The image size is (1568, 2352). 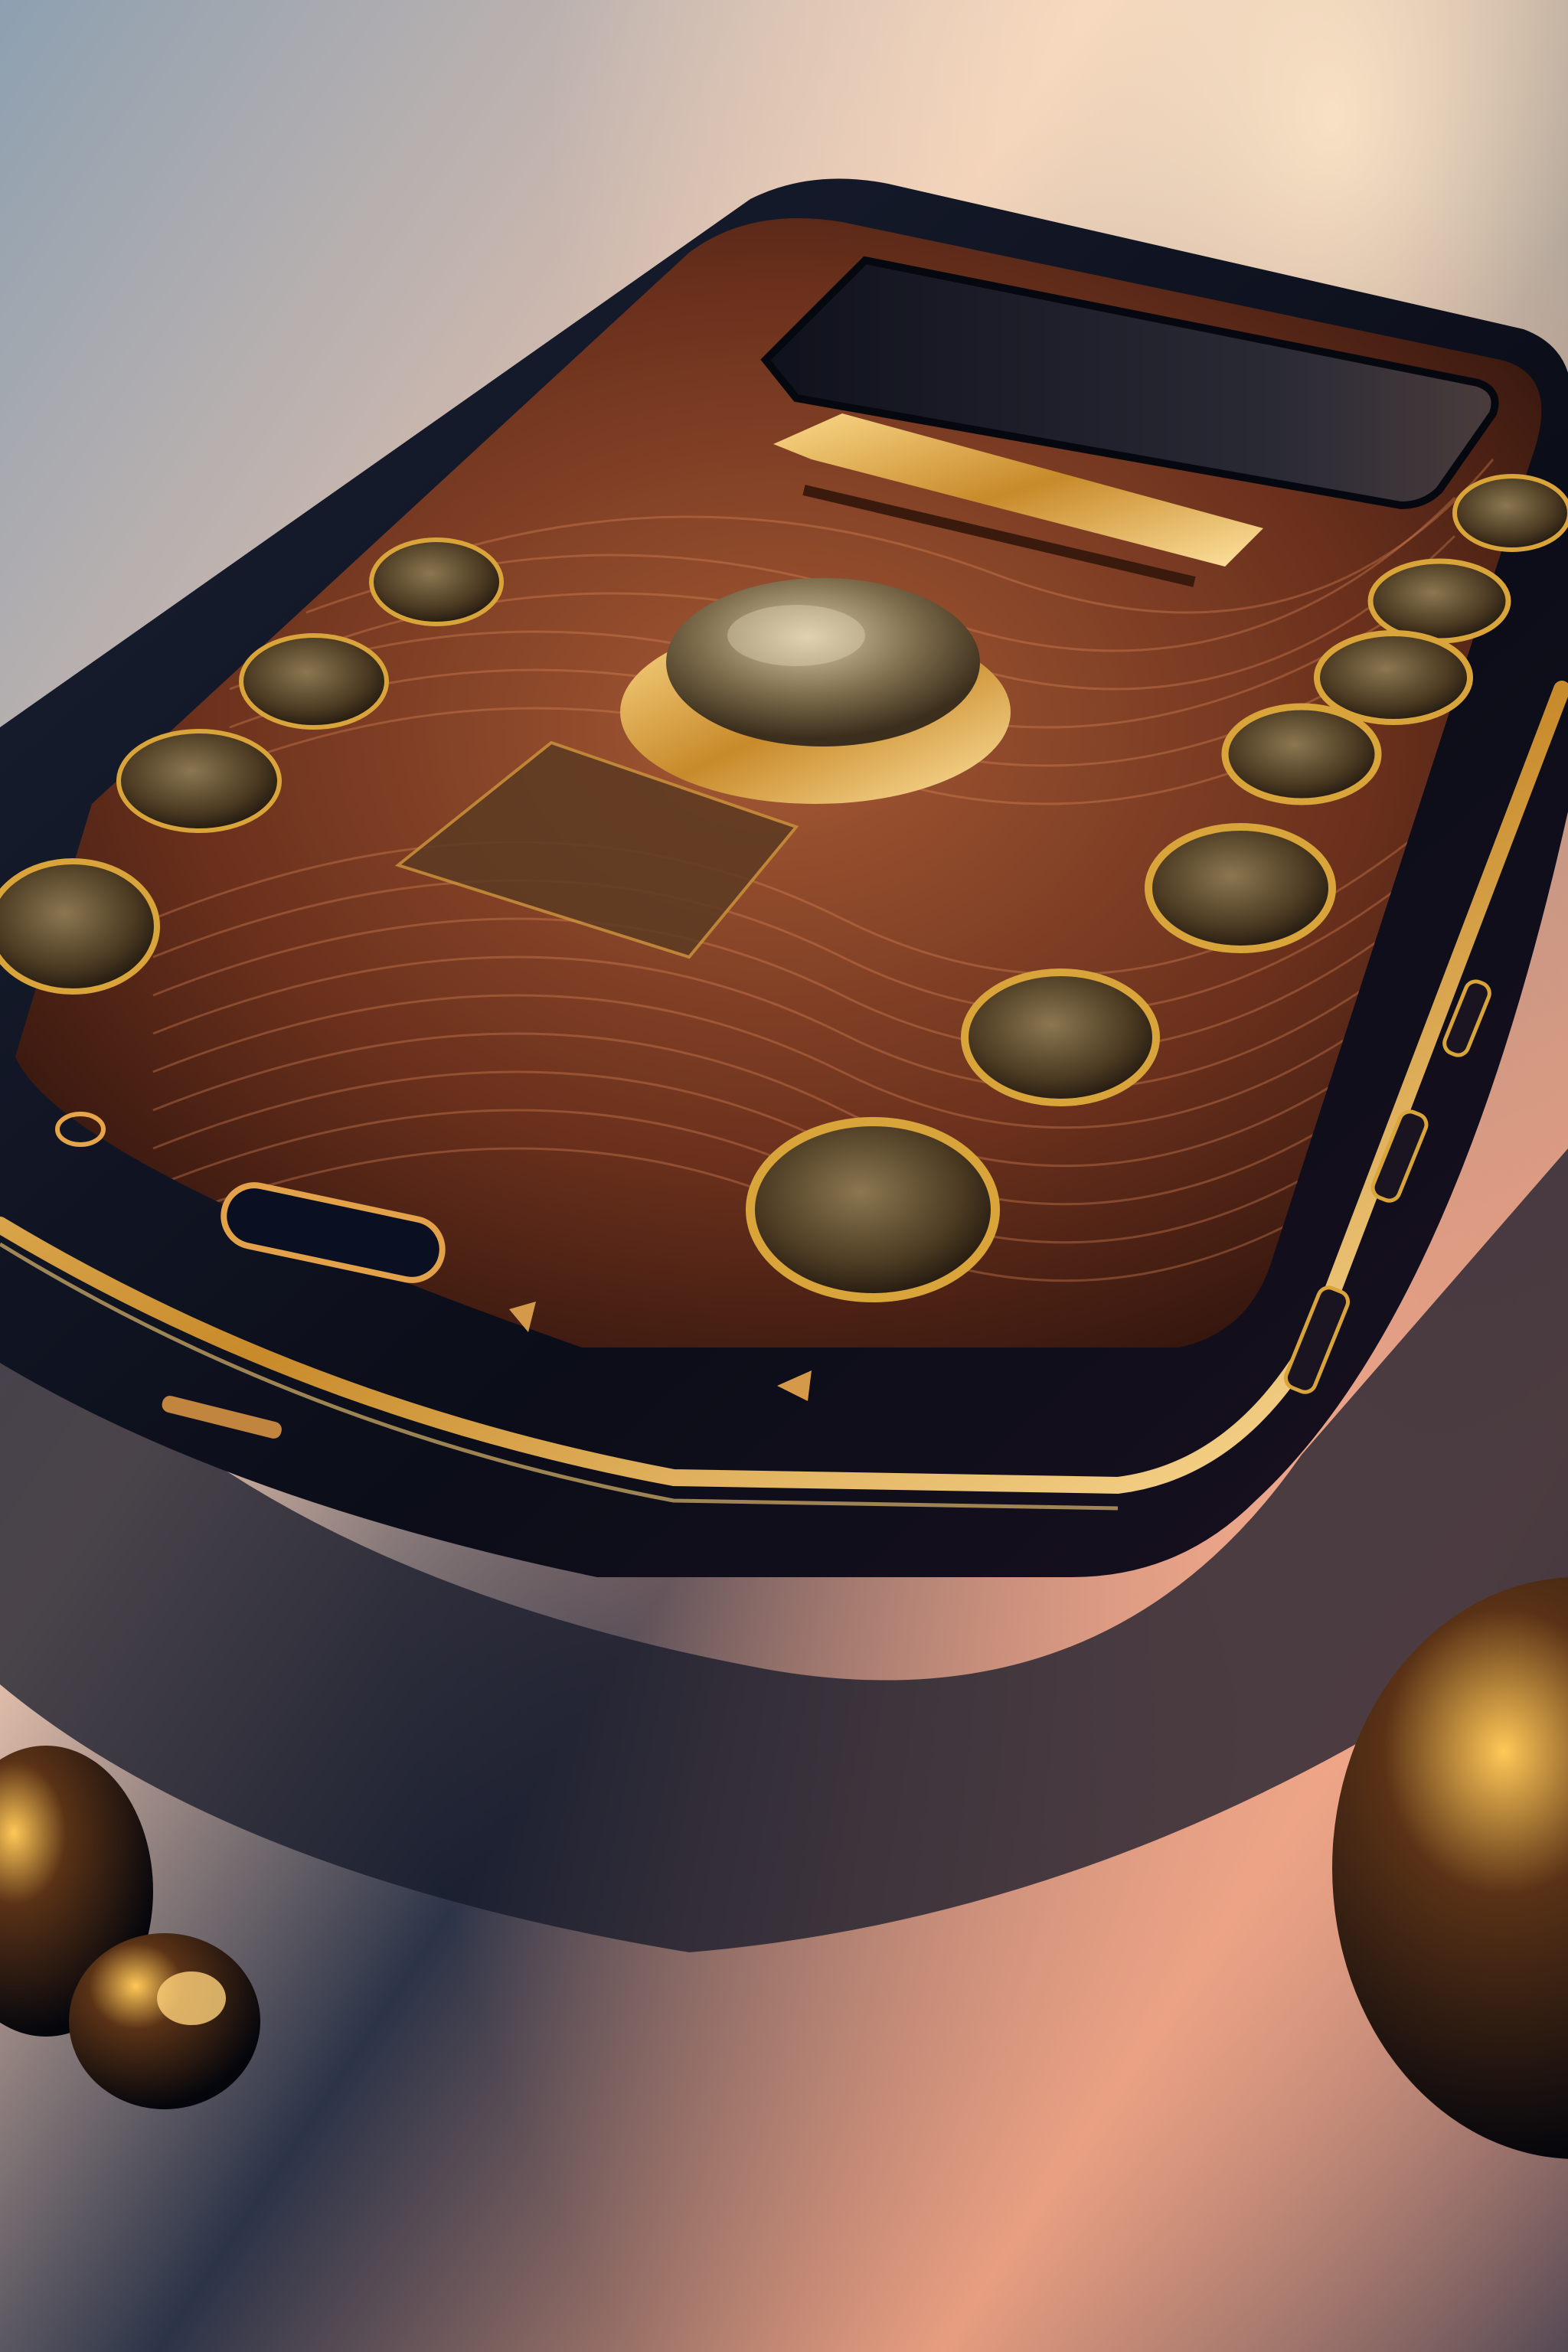 I want to click on dome-highlight, so click(x=796, y=635).